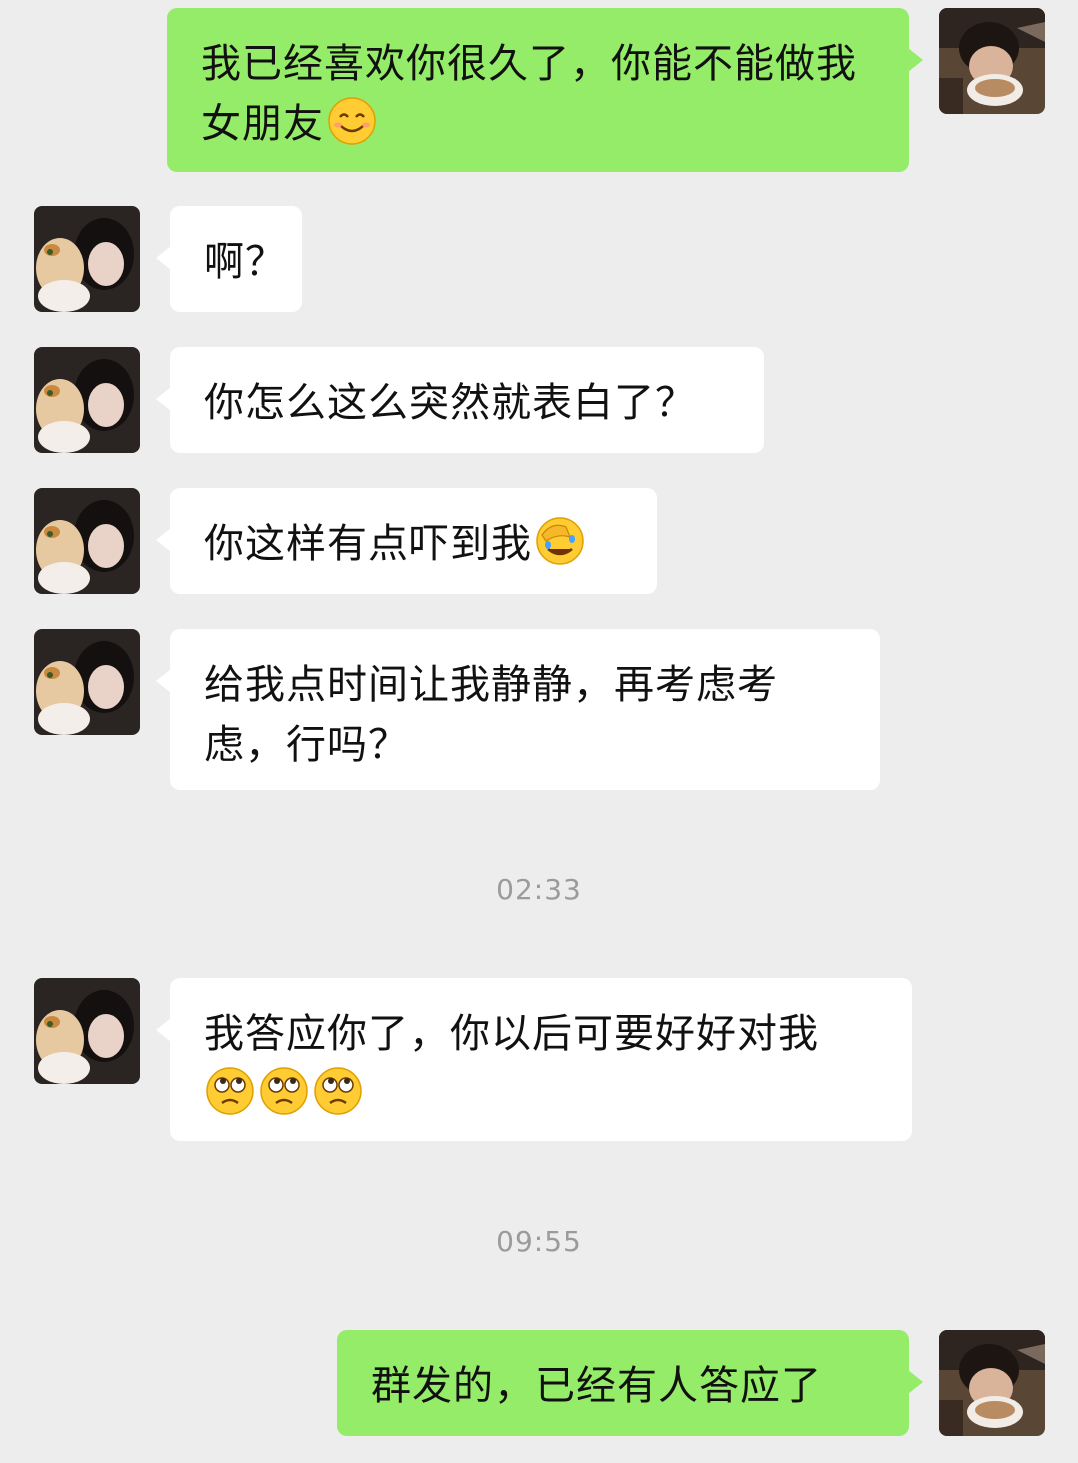 The width and height of the screenshot is (1078, 1463). What do you see at coordinates (529, 94) in the screenshot?
I see `message-text: 我已经喜欢你很久了，你能不能做我女朋友` at bounding box center [529, 94].